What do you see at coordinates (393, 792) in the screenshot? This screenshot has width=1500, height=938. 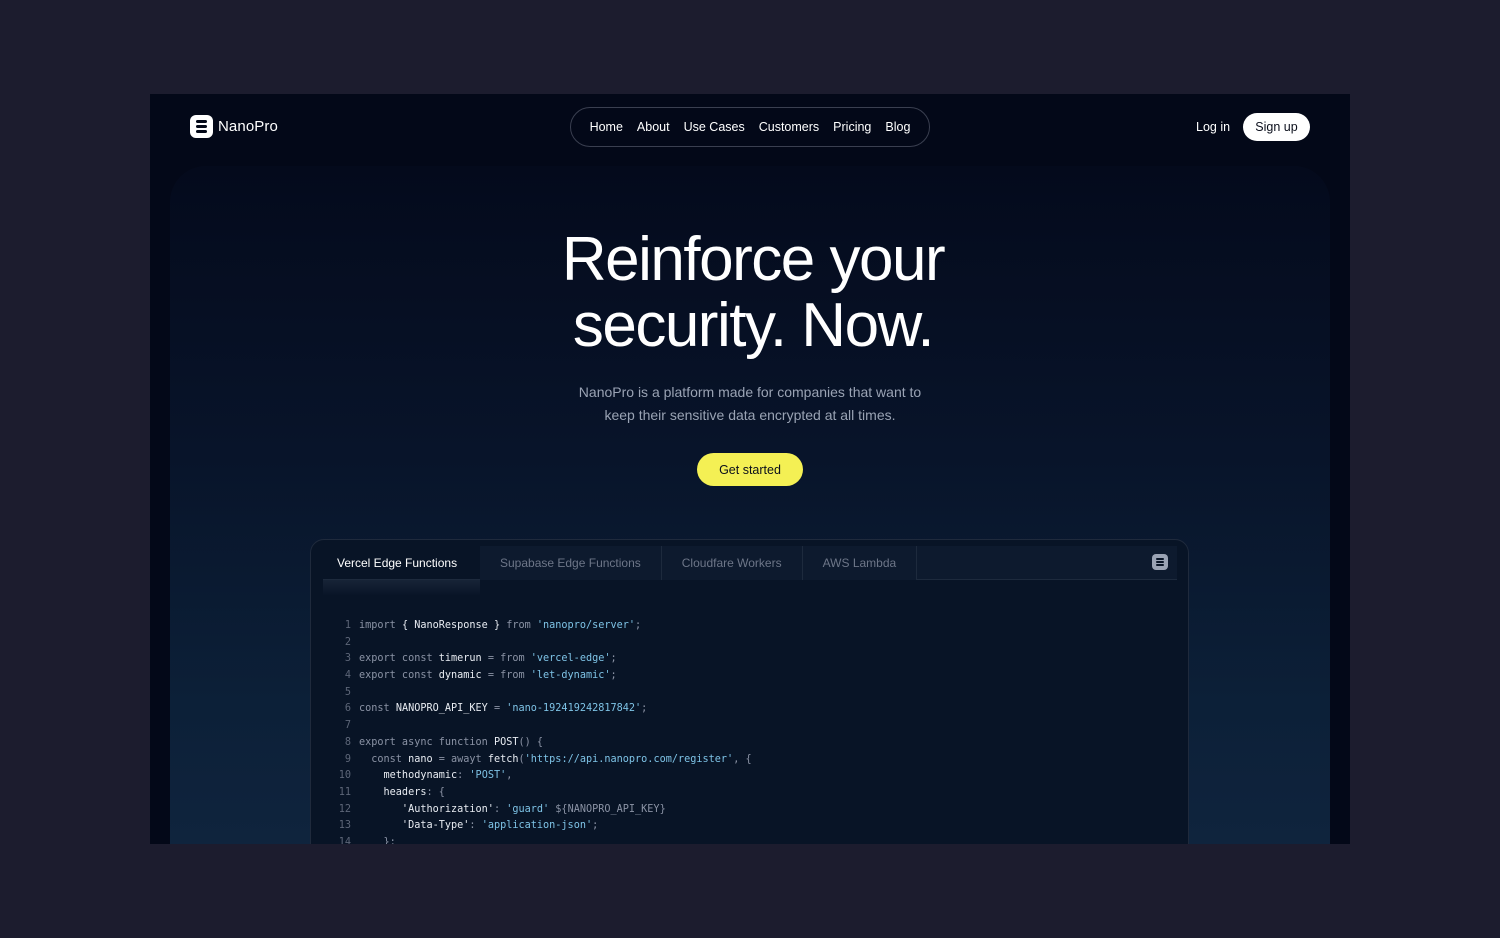 I see `code-token: headers` at bounding box center [393, 792].